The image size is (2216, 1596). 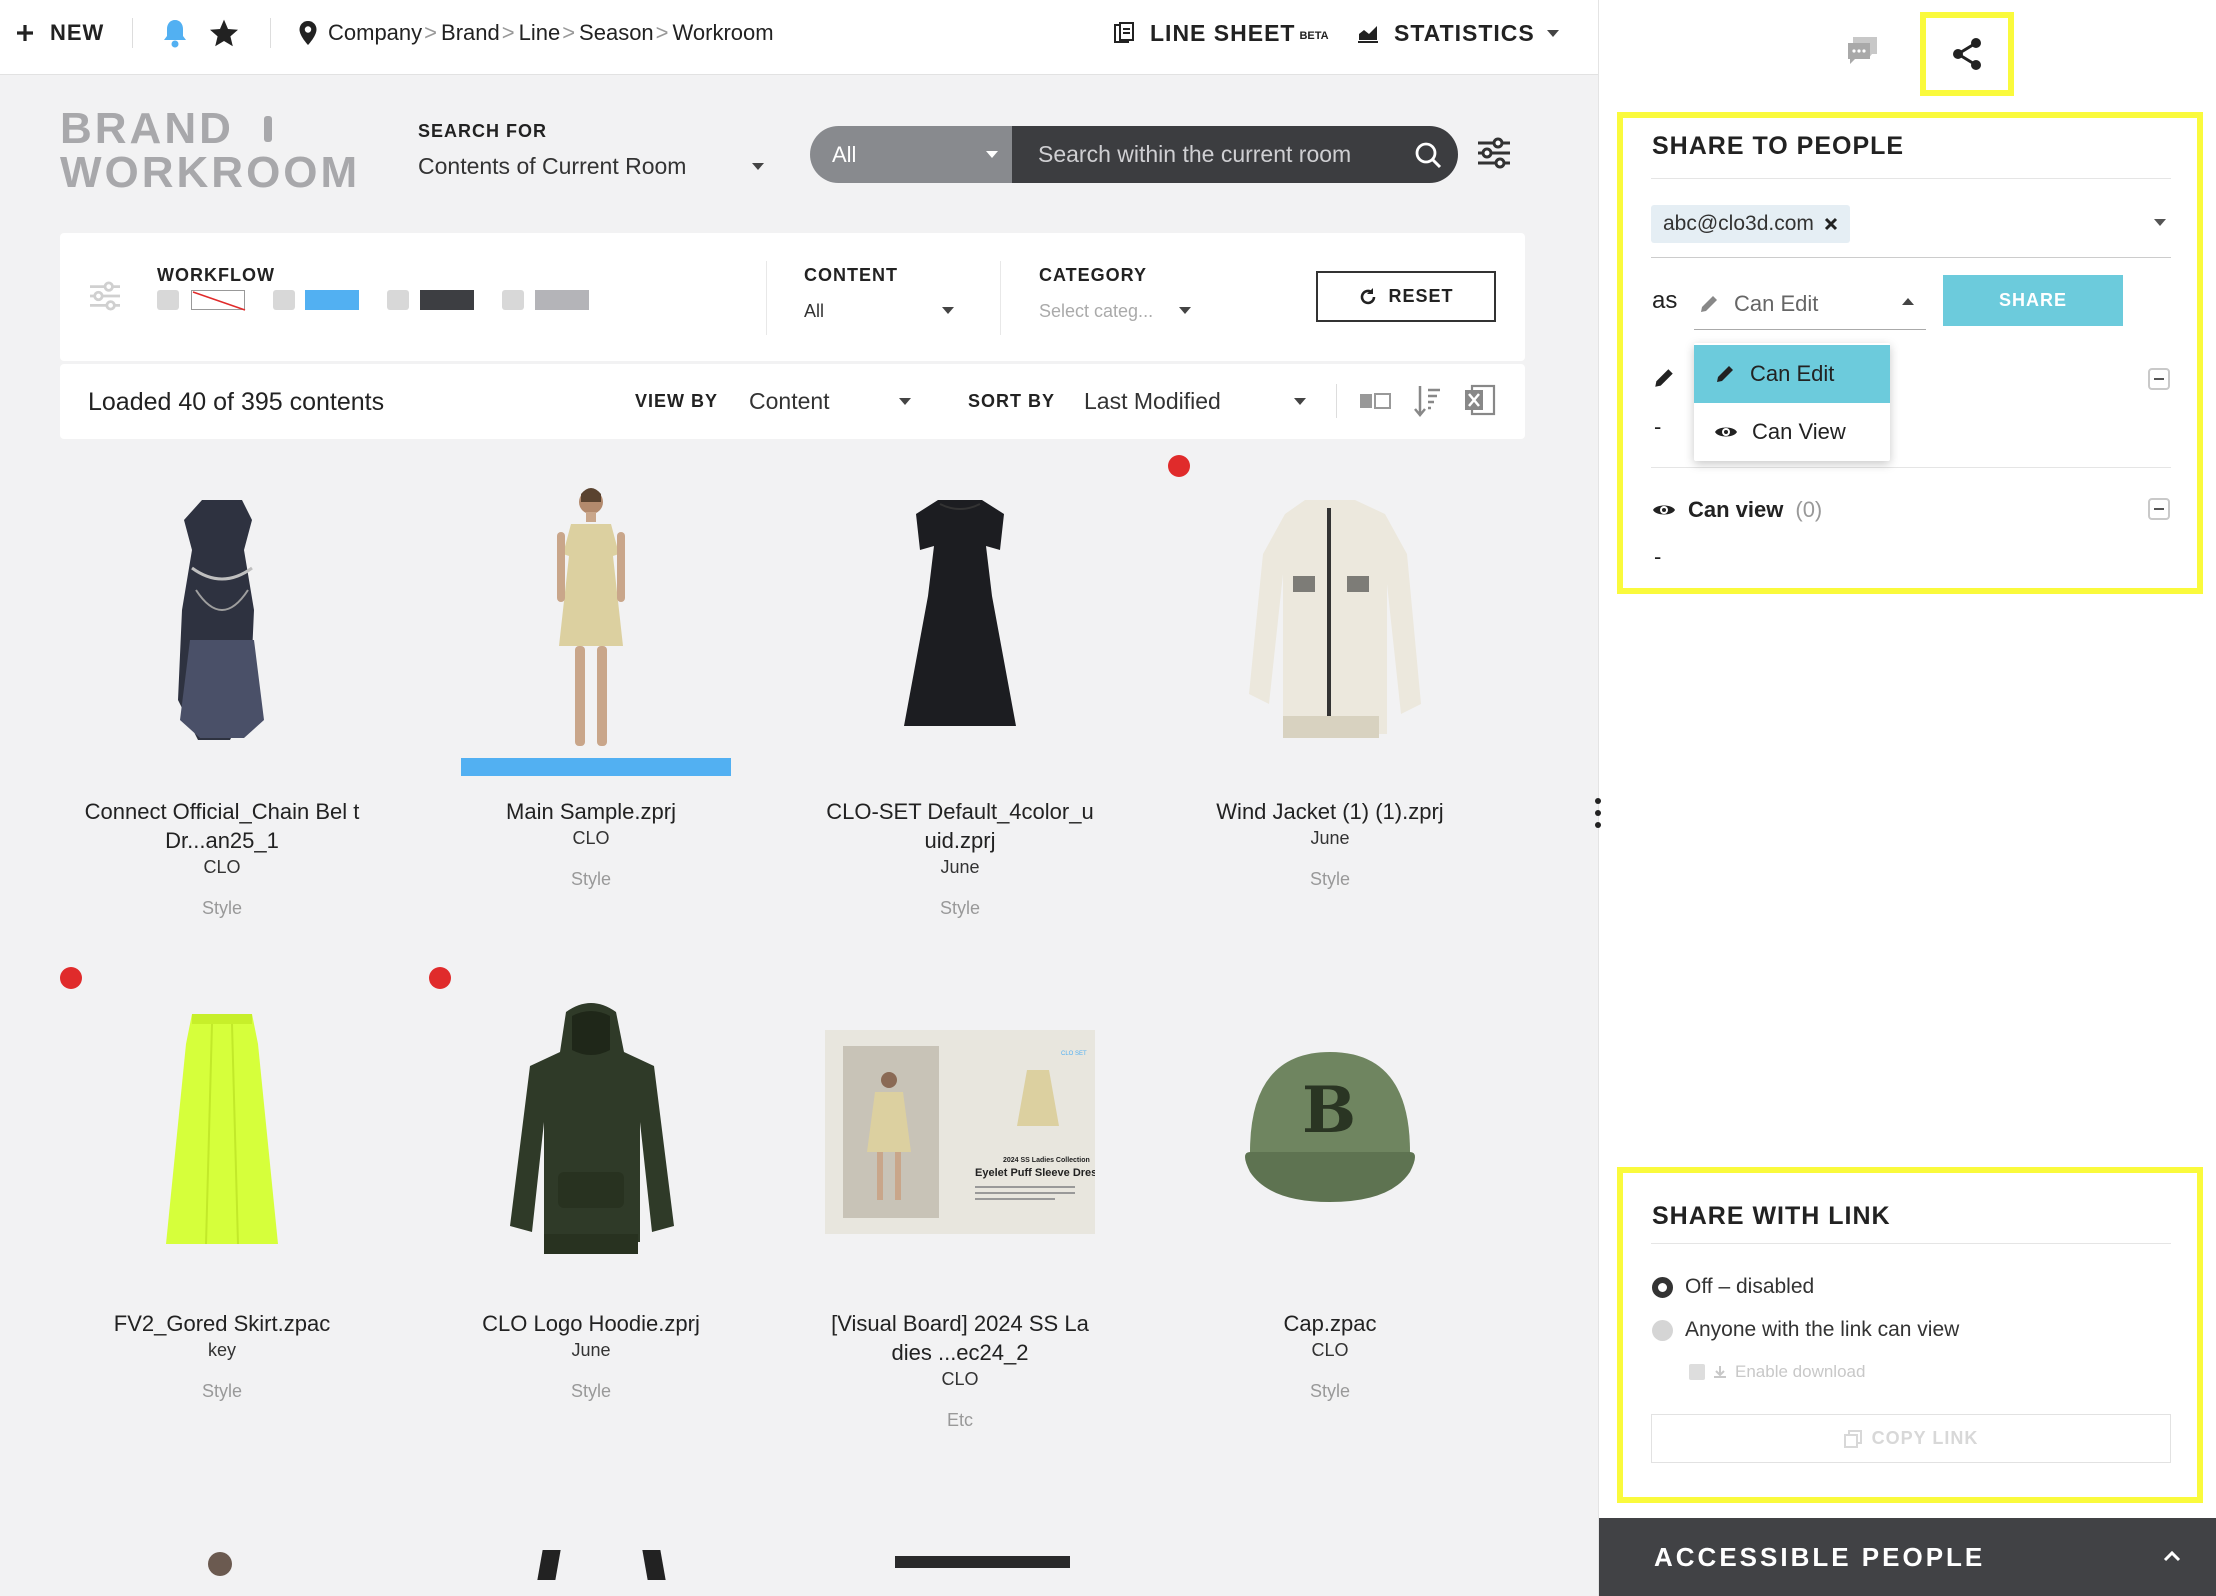 I want to click on thumbnail-olive-hoodie, so click(x=591, y=1132).